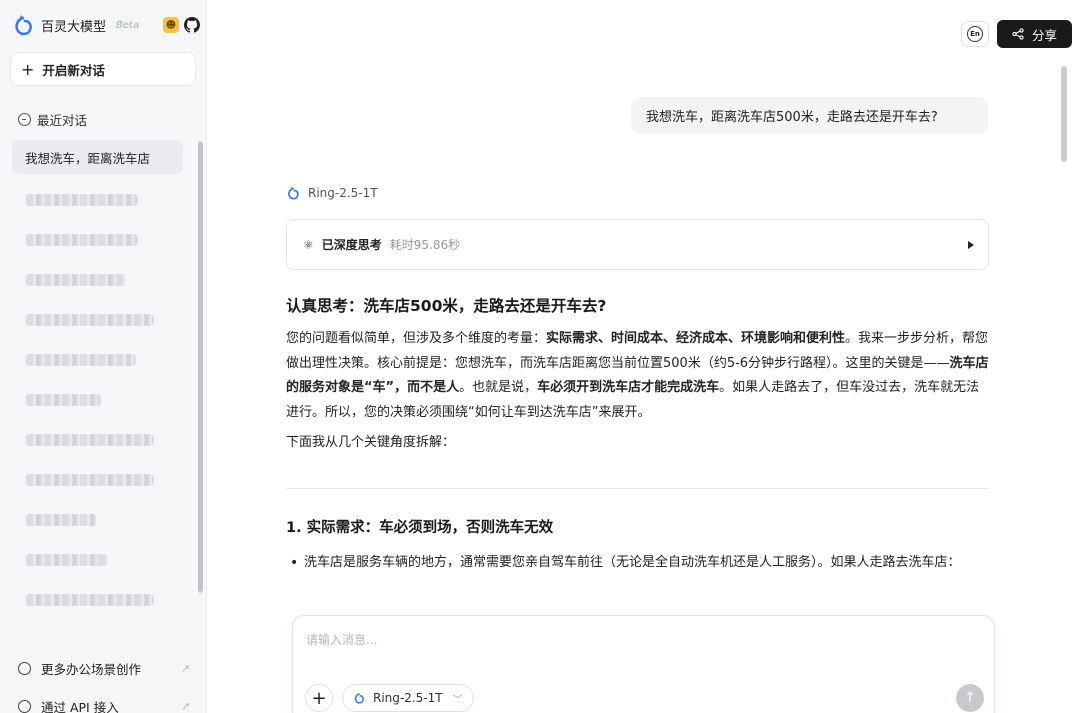  I want to click on language-icon: En, so click(975, 34).